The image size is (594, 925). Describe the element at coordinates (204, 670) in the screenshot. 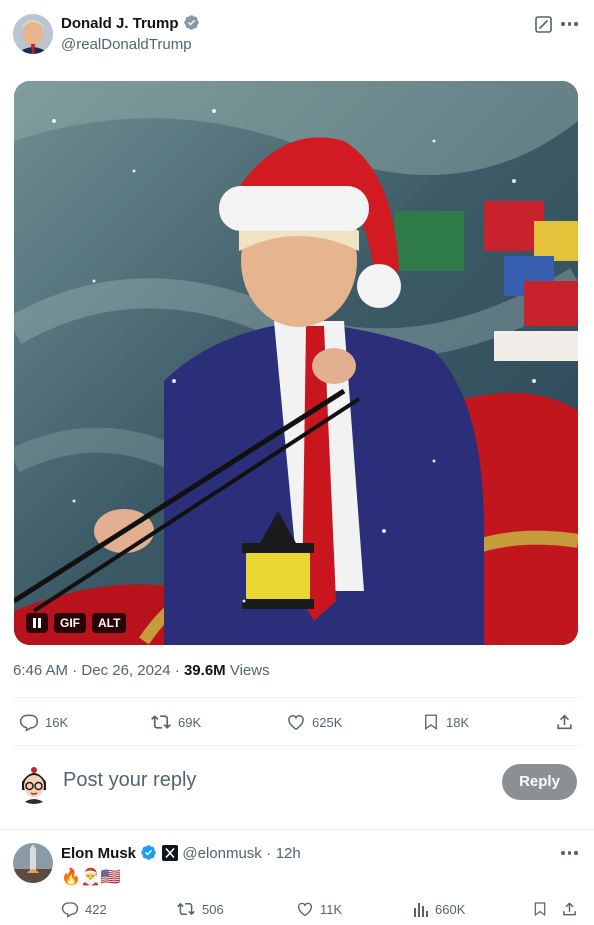

I see `views-count: 39.6M` at that location.